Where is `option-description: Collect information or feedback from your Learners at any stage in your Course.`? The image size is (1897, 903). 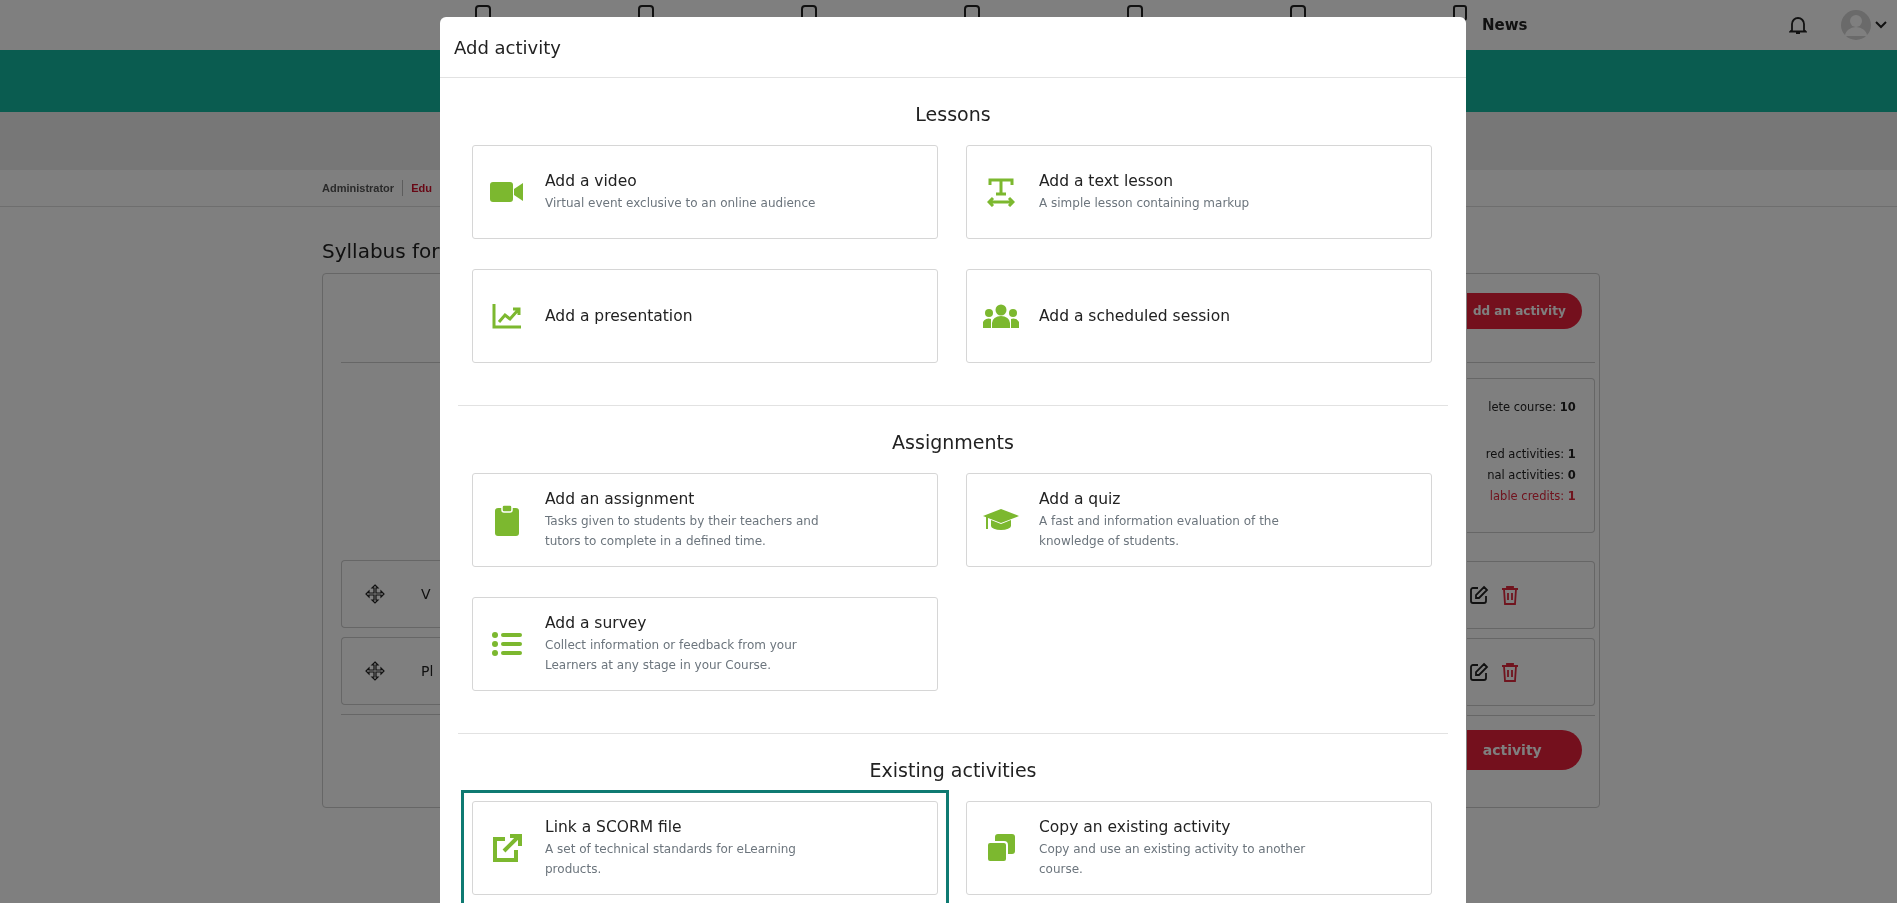
option-description: Collect information or feedback from your Learners at any stage in your Course. is located at coordinates (671, 655).